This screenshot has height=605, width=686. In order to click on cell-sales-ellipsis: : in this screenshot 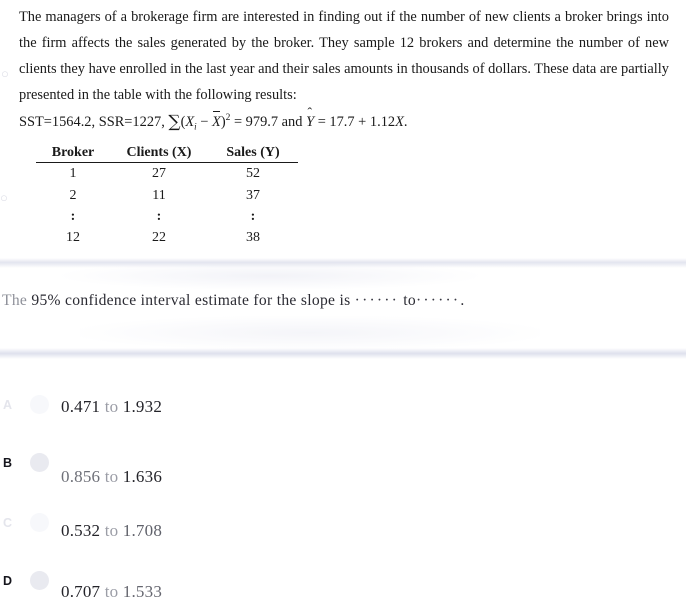, I will do `click(253, 216)`.